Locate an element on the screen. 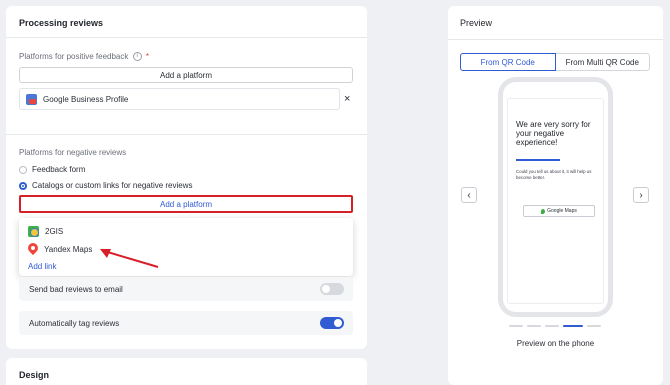 This screenshot has width=670, height=385. design-title: Design is located at coordinates (34, 375).